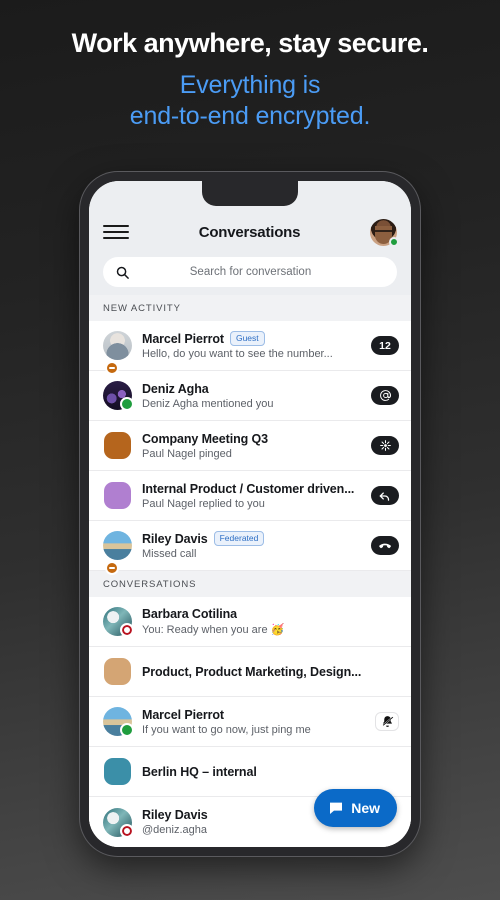 The height and width of the screenshot is (900, 500). I want to click on mention-icon, so click(385, 395).